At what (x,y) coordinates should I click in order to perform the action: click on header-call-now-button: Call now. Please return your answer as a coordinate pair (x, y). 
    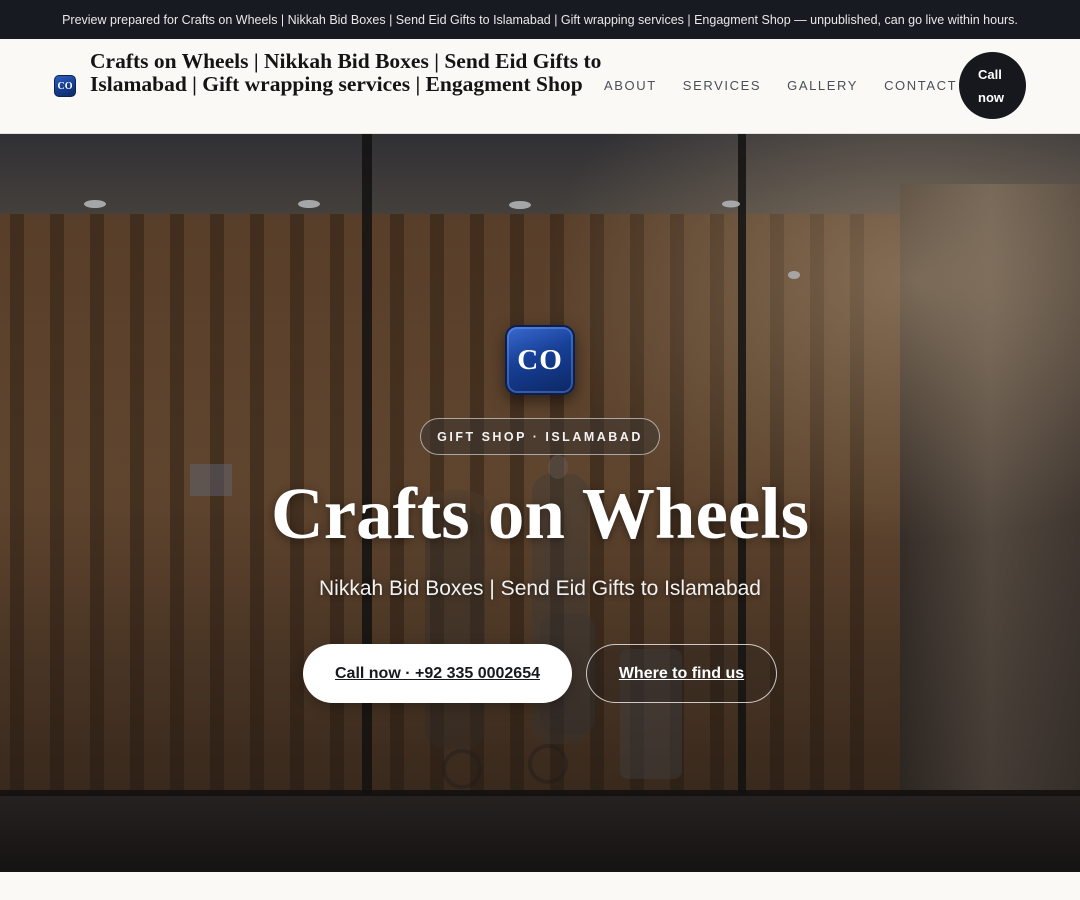
    Looking at the image, I should click on (992, 85).